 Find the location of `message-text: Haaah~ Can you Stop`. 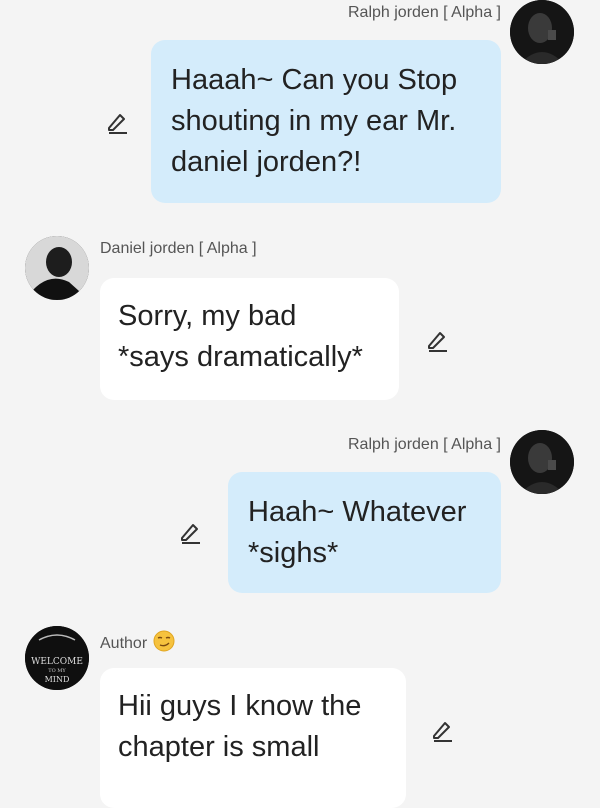

message-text: Haaah~ Can you Stop is located at coordinates (314, 80).